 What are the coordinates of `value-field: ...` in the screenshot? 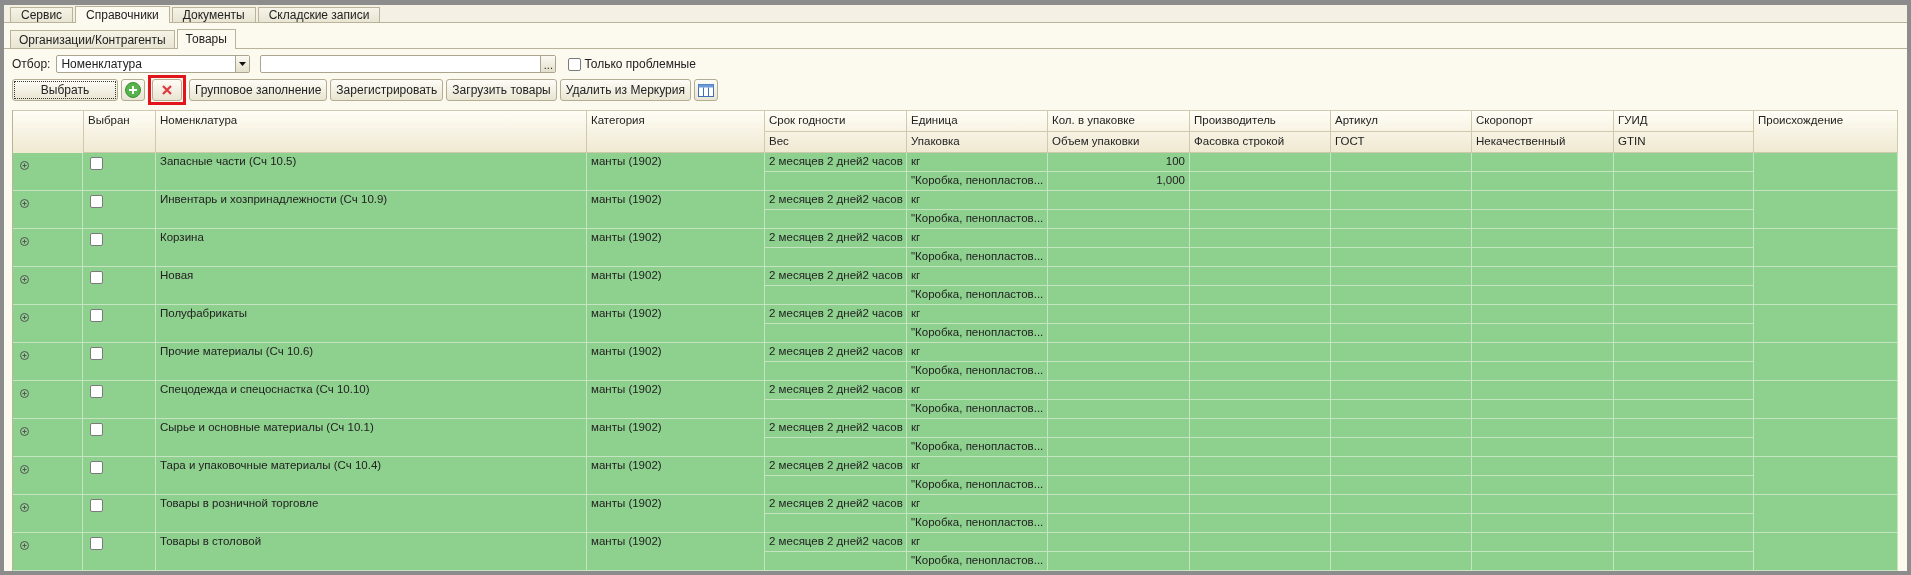 It's located at (408, 64).